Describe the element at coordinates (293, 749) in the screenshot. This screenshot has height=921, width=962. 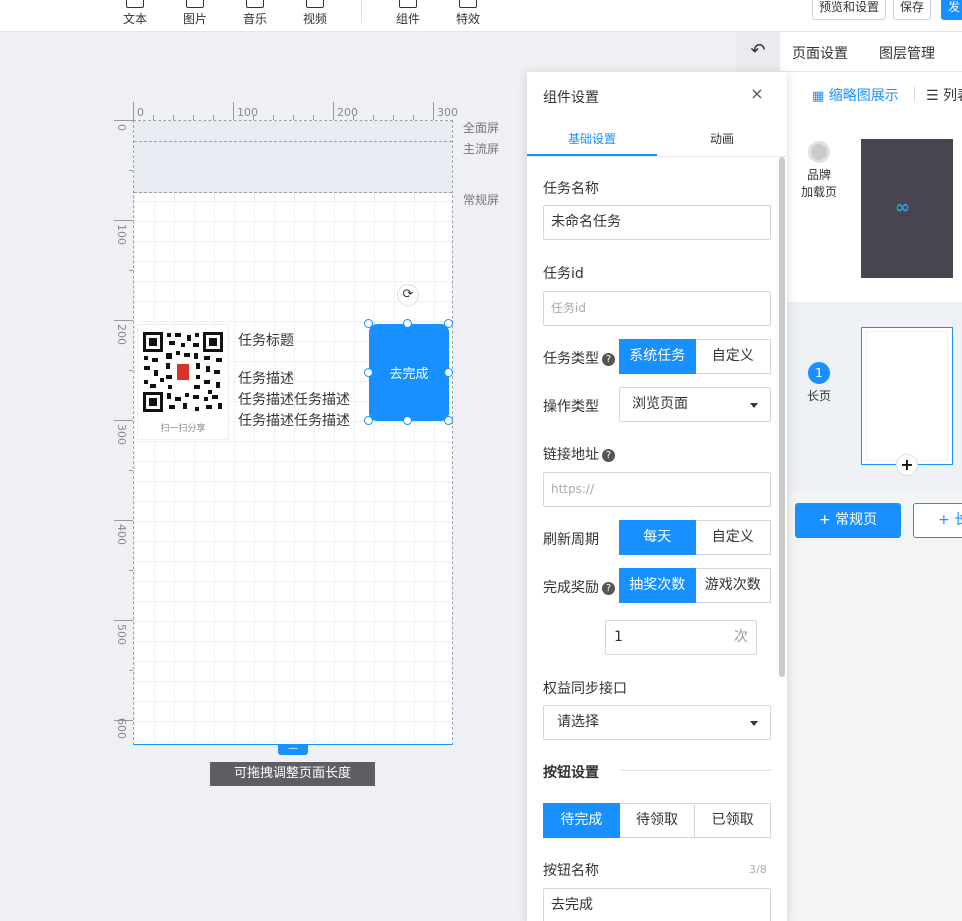
I see `page-length-drag-handle: —` at that location.